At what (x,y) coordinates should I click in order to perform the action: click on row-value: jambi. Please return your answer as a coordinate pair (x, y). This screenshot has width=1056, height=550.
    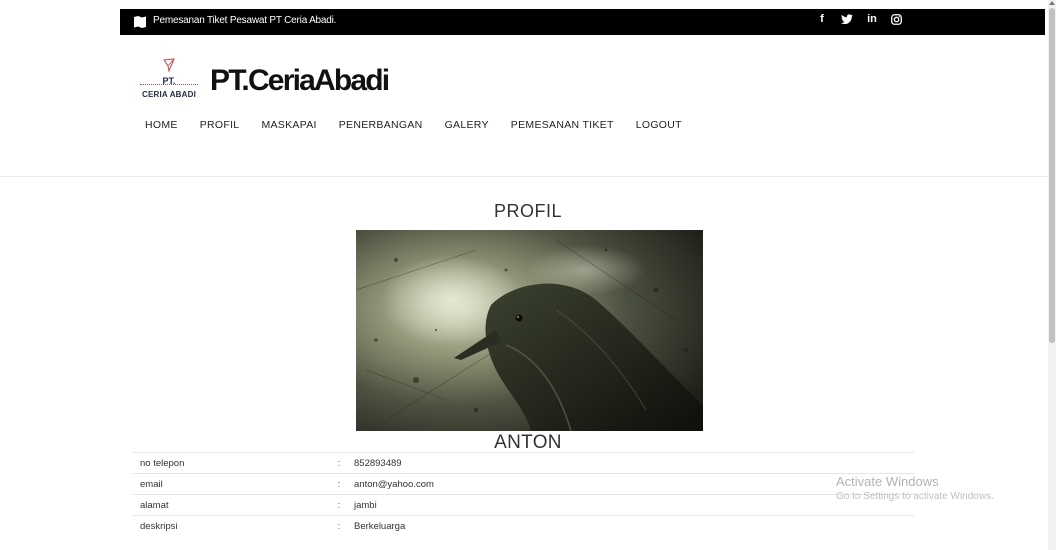
    Looking at the image, I should click on (630, 505).